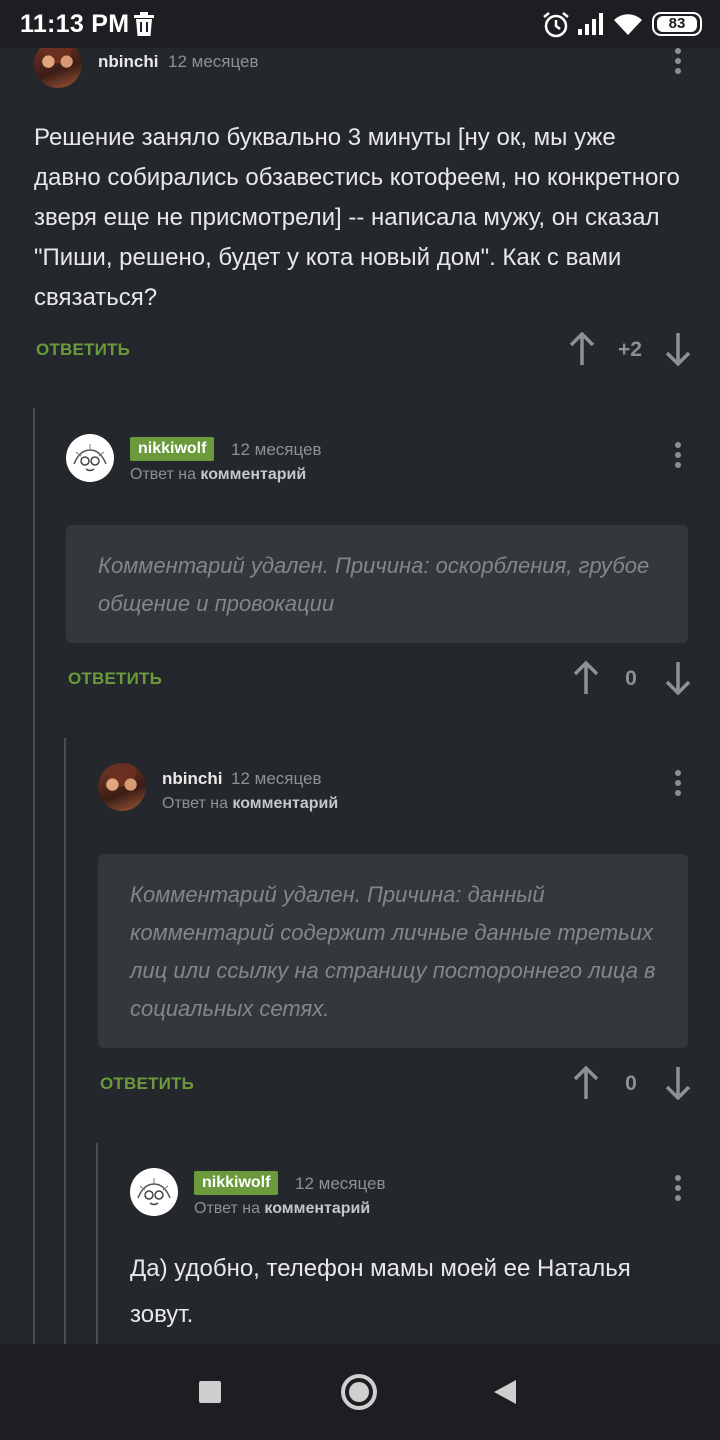 Image resolution: width=720 pixels, height=1440 pixels. Describe the element at coordinates (591, 26) in the screenshot. I see `signal-icon` at that location.